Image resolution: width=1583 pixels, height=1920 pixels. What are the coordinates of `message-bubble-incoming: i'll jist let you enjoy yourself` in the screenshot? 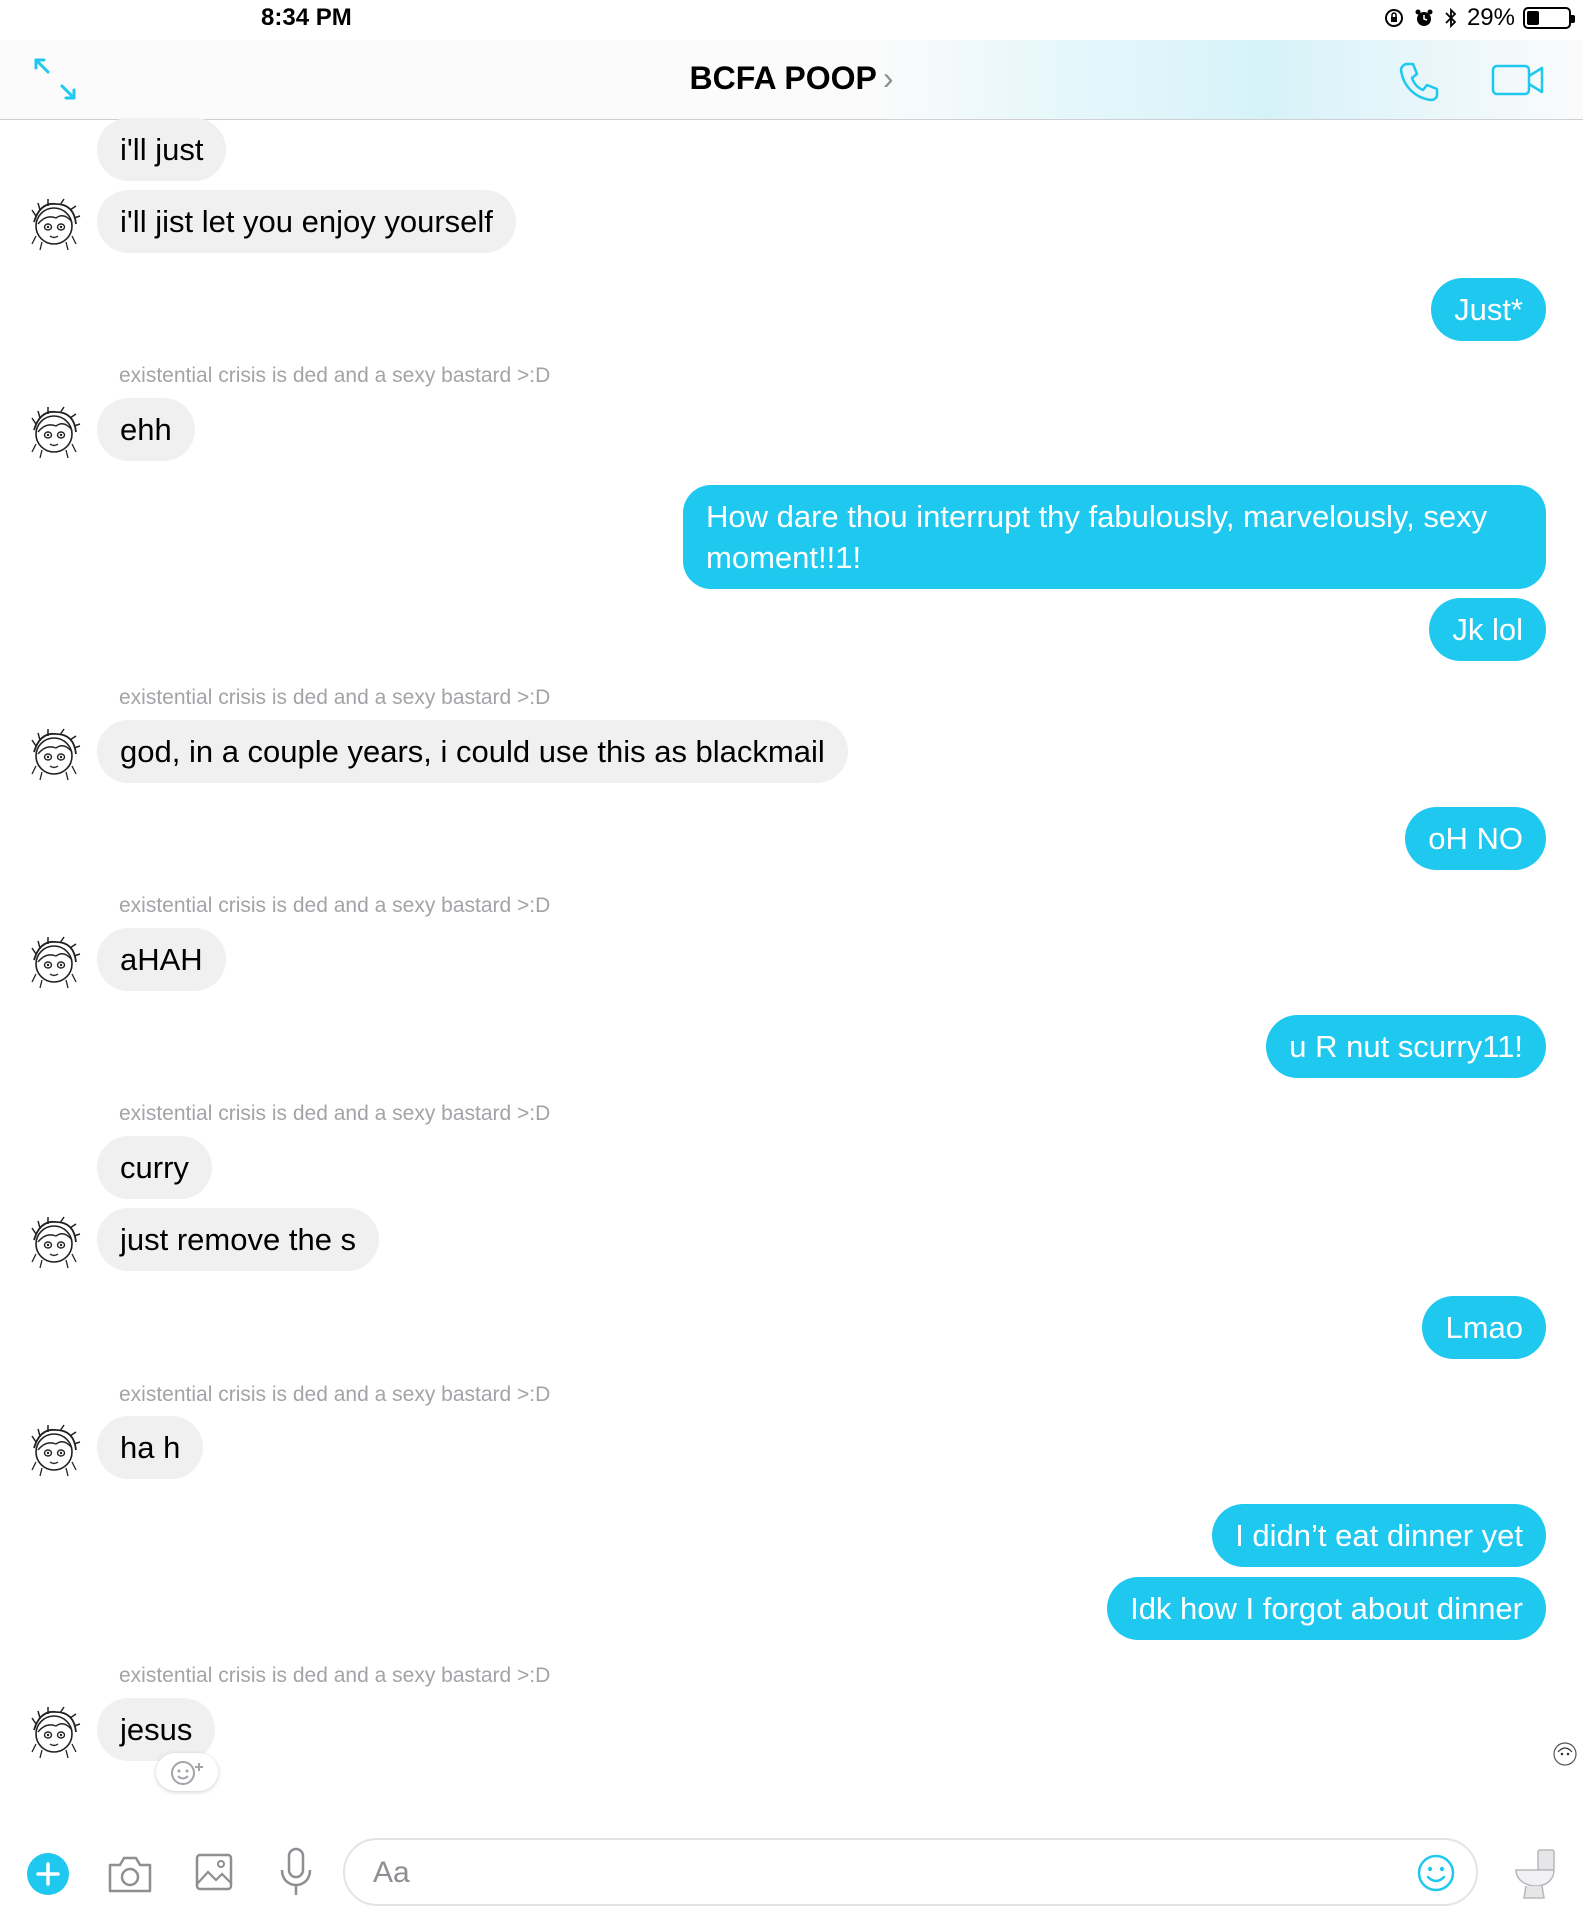 It's located at (306, 221).